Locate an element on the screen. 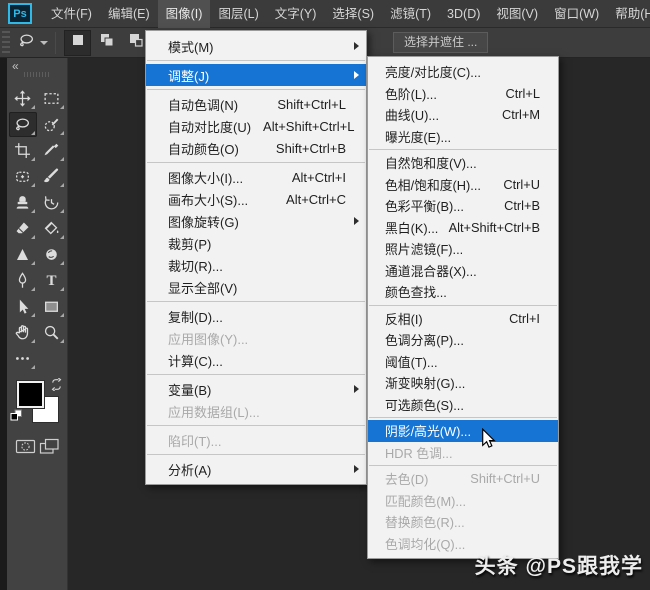 The height and width of the screenshot is (590, 650). history-brush-tool is located at coordinates (52, 202).